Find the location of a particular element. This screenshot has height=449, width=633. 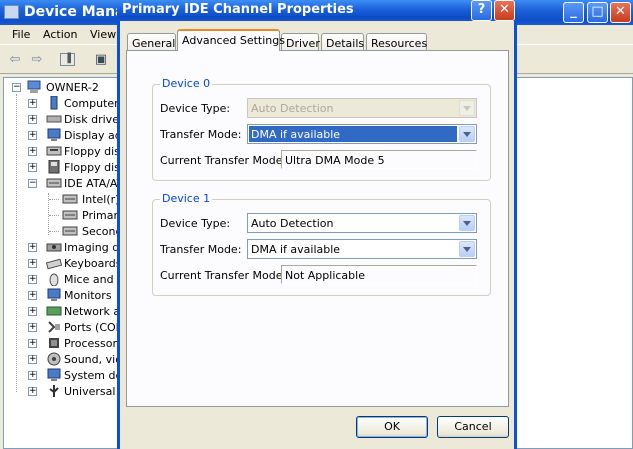

menu-action: Action is located at coordinates (60, 34).